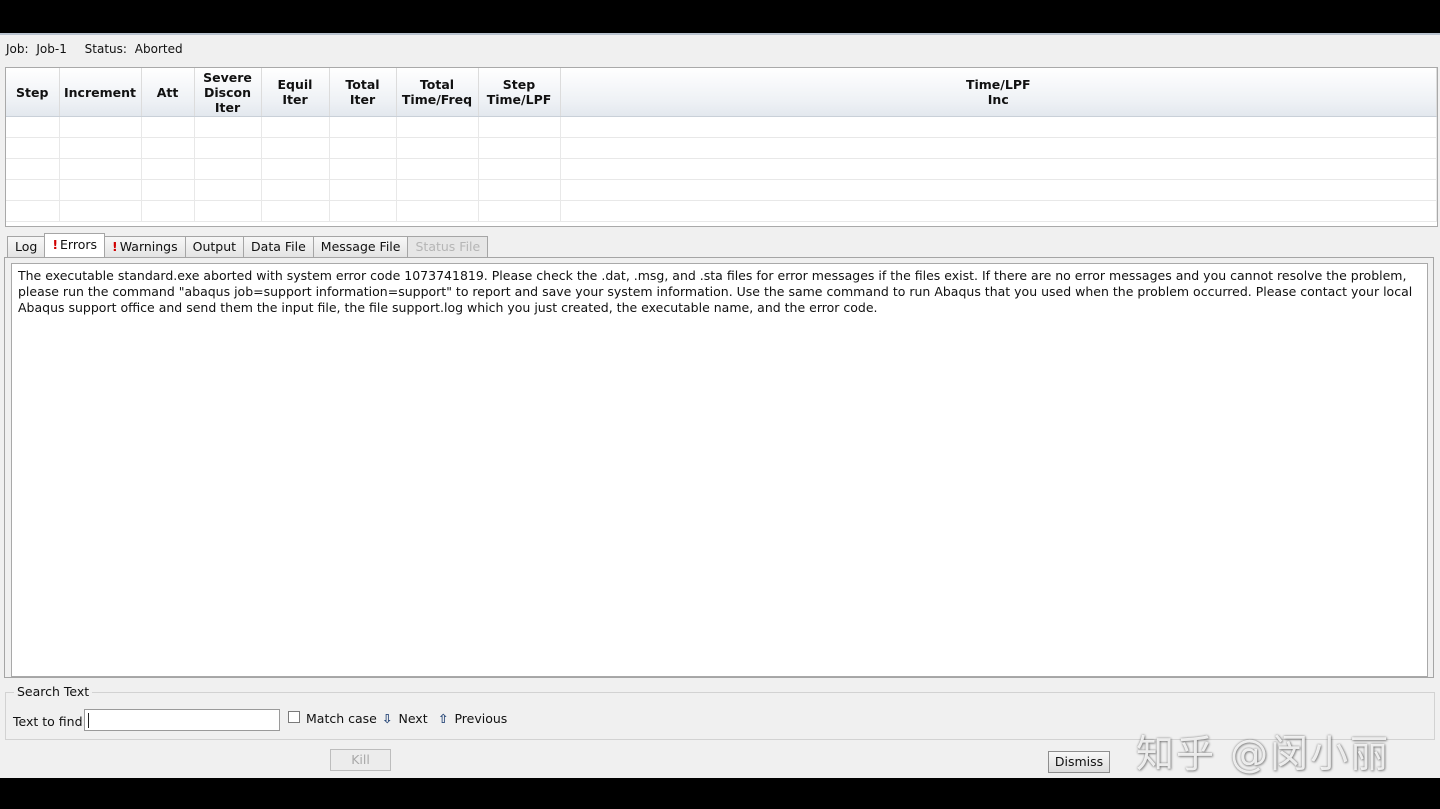  I want to click on tab-message-file: Message File, so click(360, 246).